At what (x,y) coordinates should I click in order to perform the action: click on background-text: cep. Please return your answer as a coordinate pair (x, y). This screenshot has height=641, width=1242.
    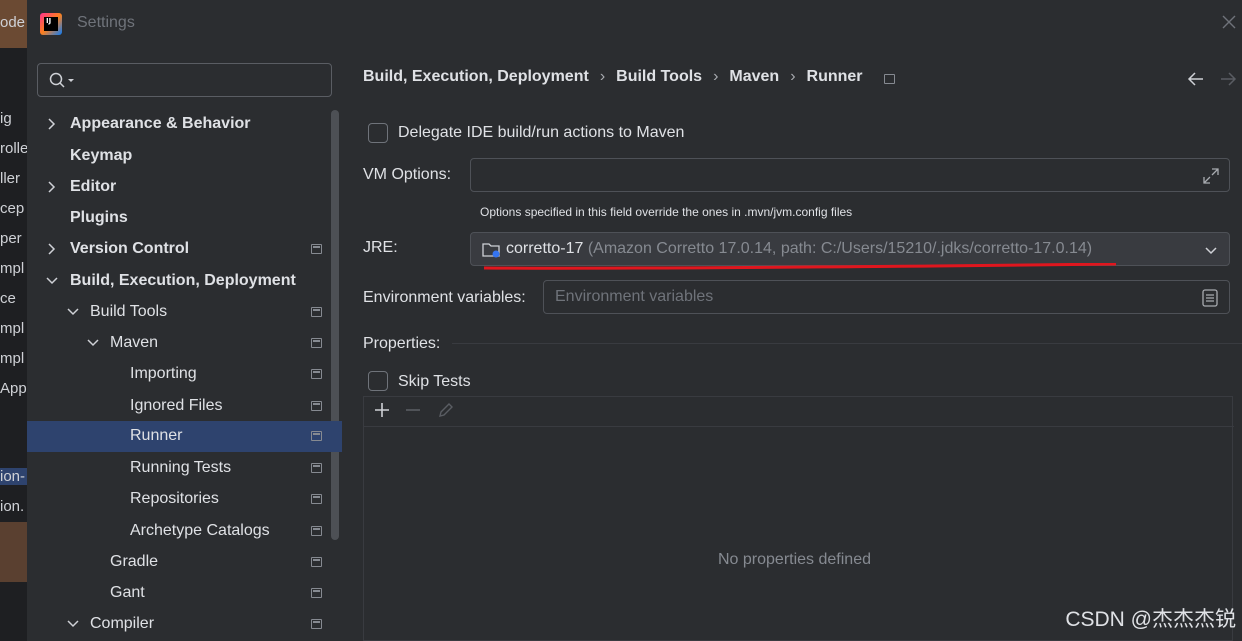
    Looking at the image, I should click on (12, 208).